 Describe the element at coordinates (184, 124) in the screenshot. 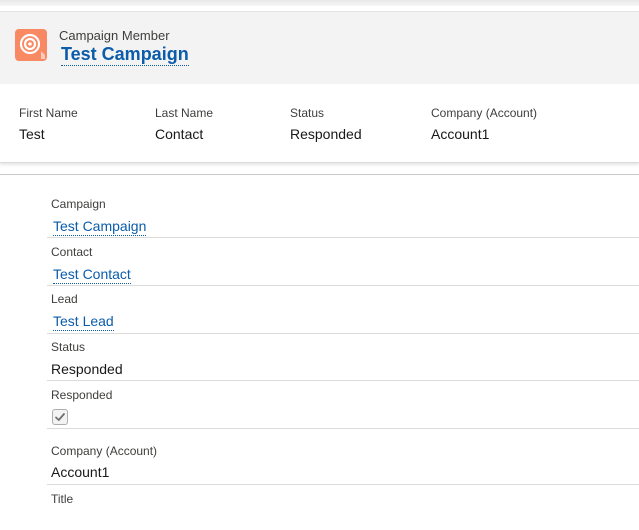

I see `highlight-last-name: Last Name Contact` at that location.